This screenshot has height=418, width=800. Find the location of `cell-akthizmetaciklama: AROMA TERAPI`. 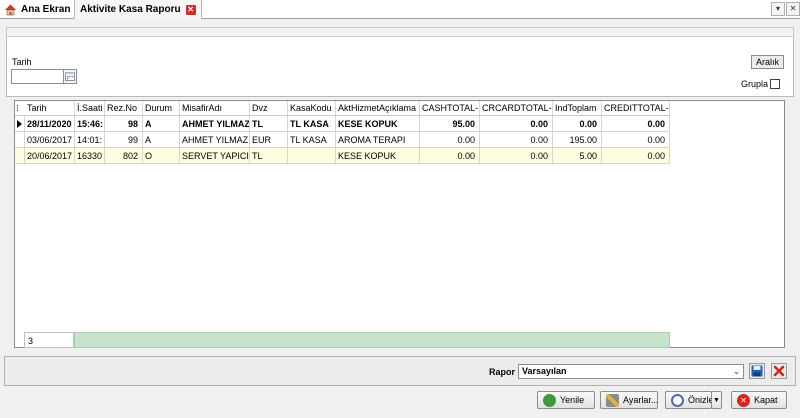

cell-akthizmetaciklama: AROMA TERAPI is located at coordinates (378, 140).